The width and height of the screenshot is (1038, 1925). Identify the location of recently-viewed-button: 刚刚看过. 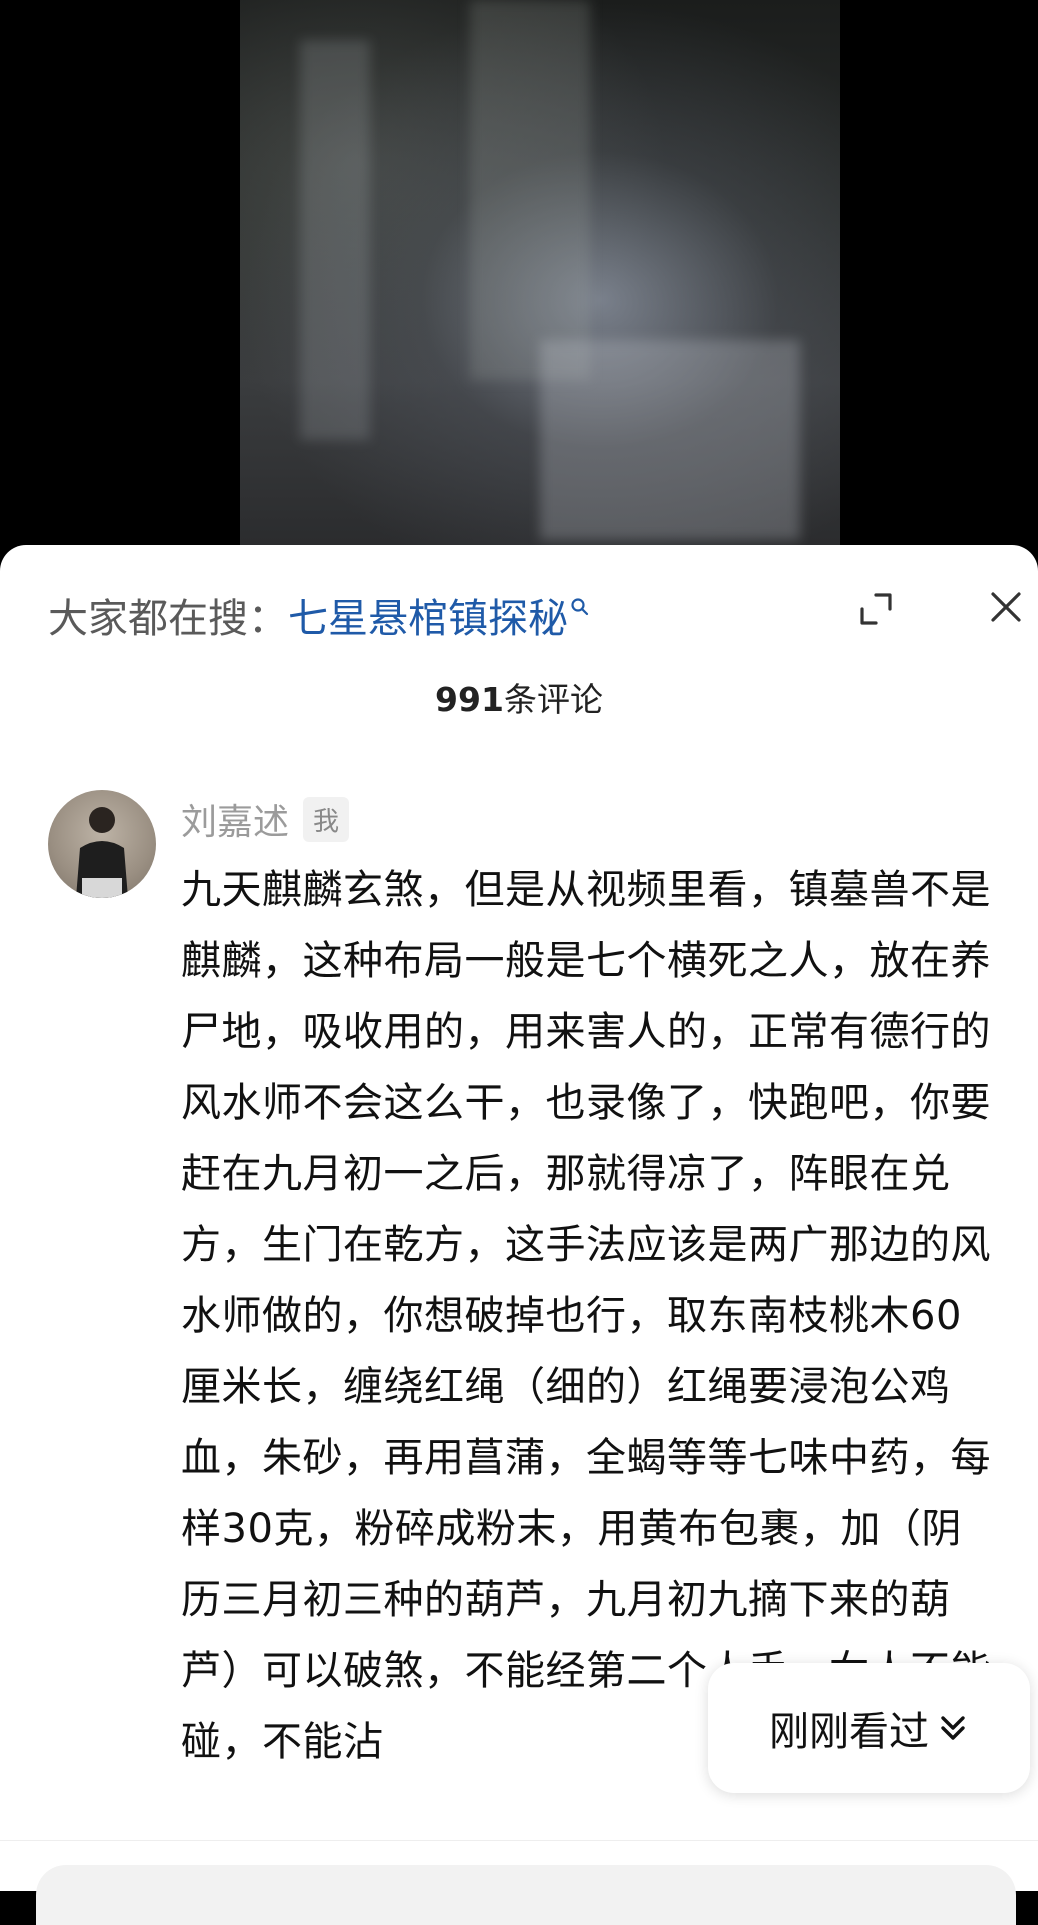
(869, 1728).